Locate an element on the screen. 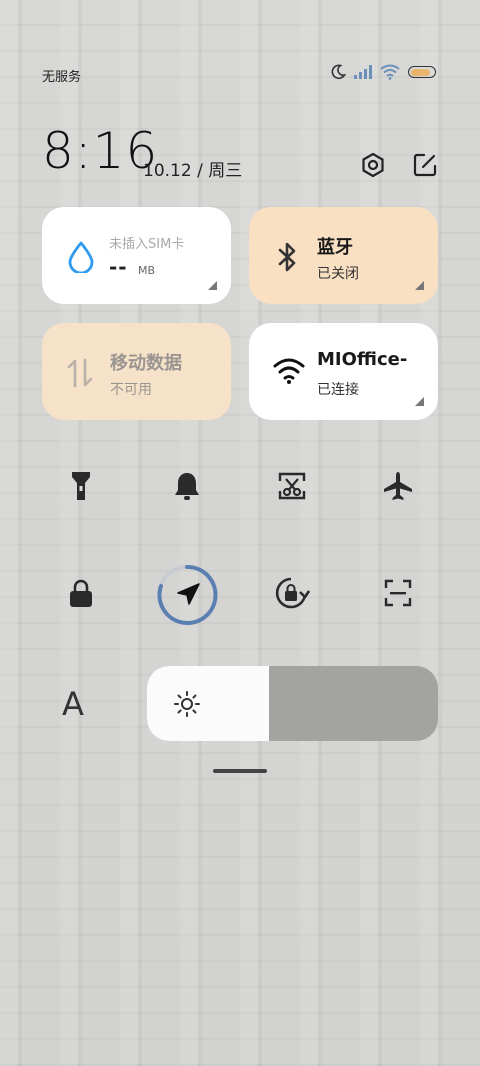 Image resolution: width=480 pixels, height=1066 pixels. wifi-status: 已连接 is located at coordinates (338, 390).